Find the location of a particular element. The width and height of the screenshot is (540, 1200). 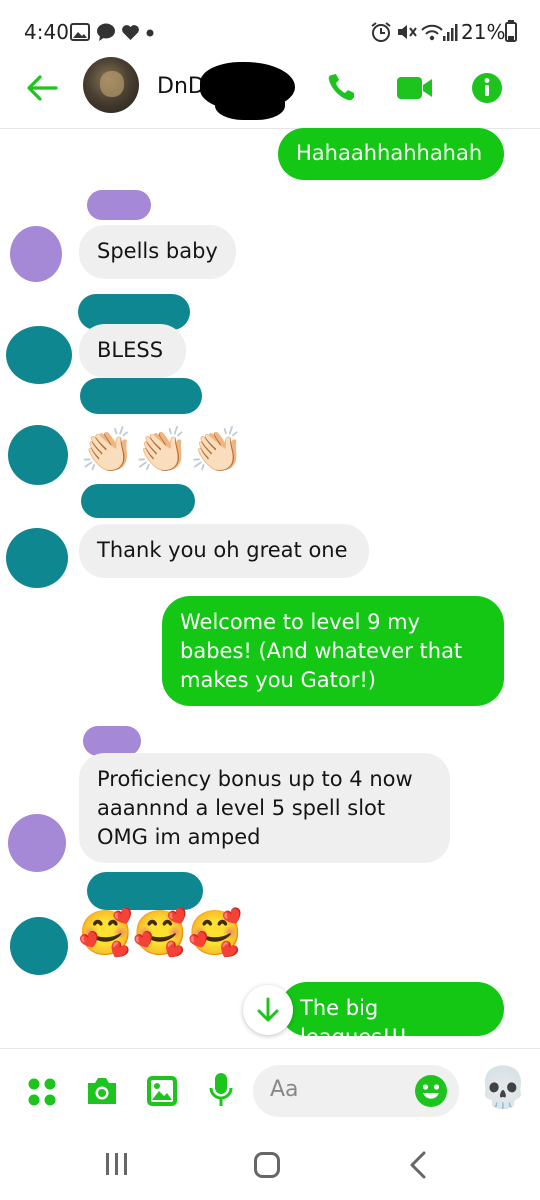

message-bubble-outgoing: The big leagues!!! is located at coordinates (392, 1015).